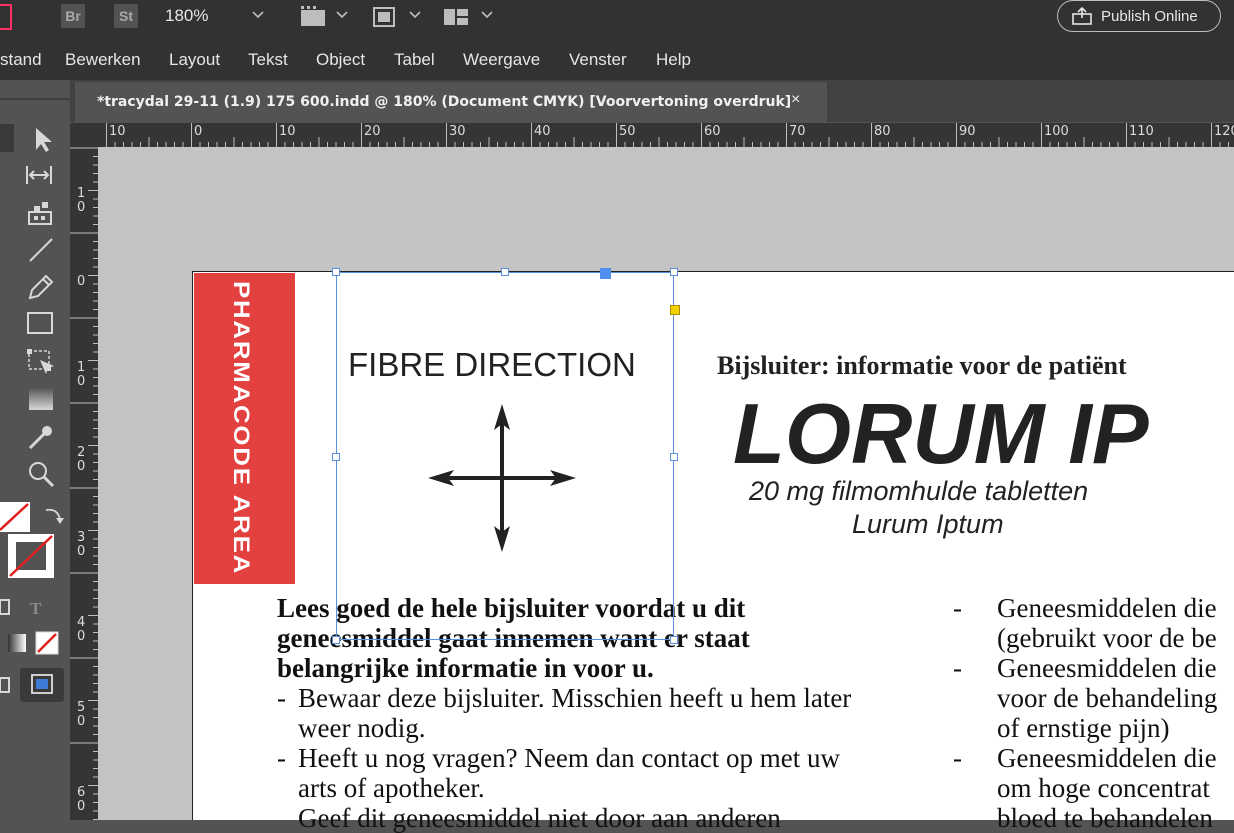  I want to click on selection-tool-button, so click(7, 138).